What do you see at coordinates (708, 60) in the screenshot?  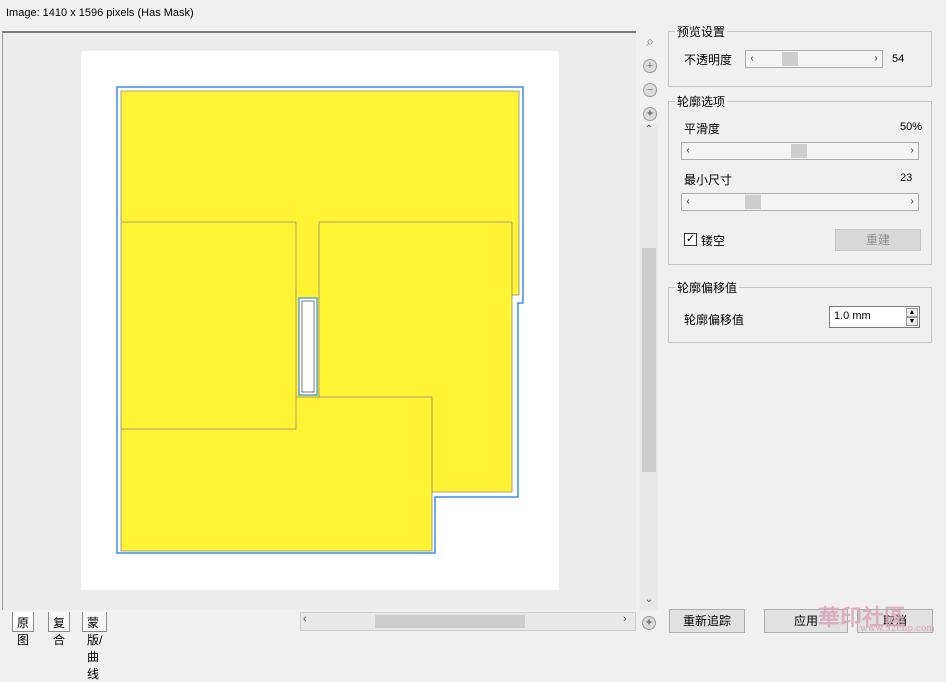 I see `opacity-label: 不透明度` at bounding box center [708, 60].